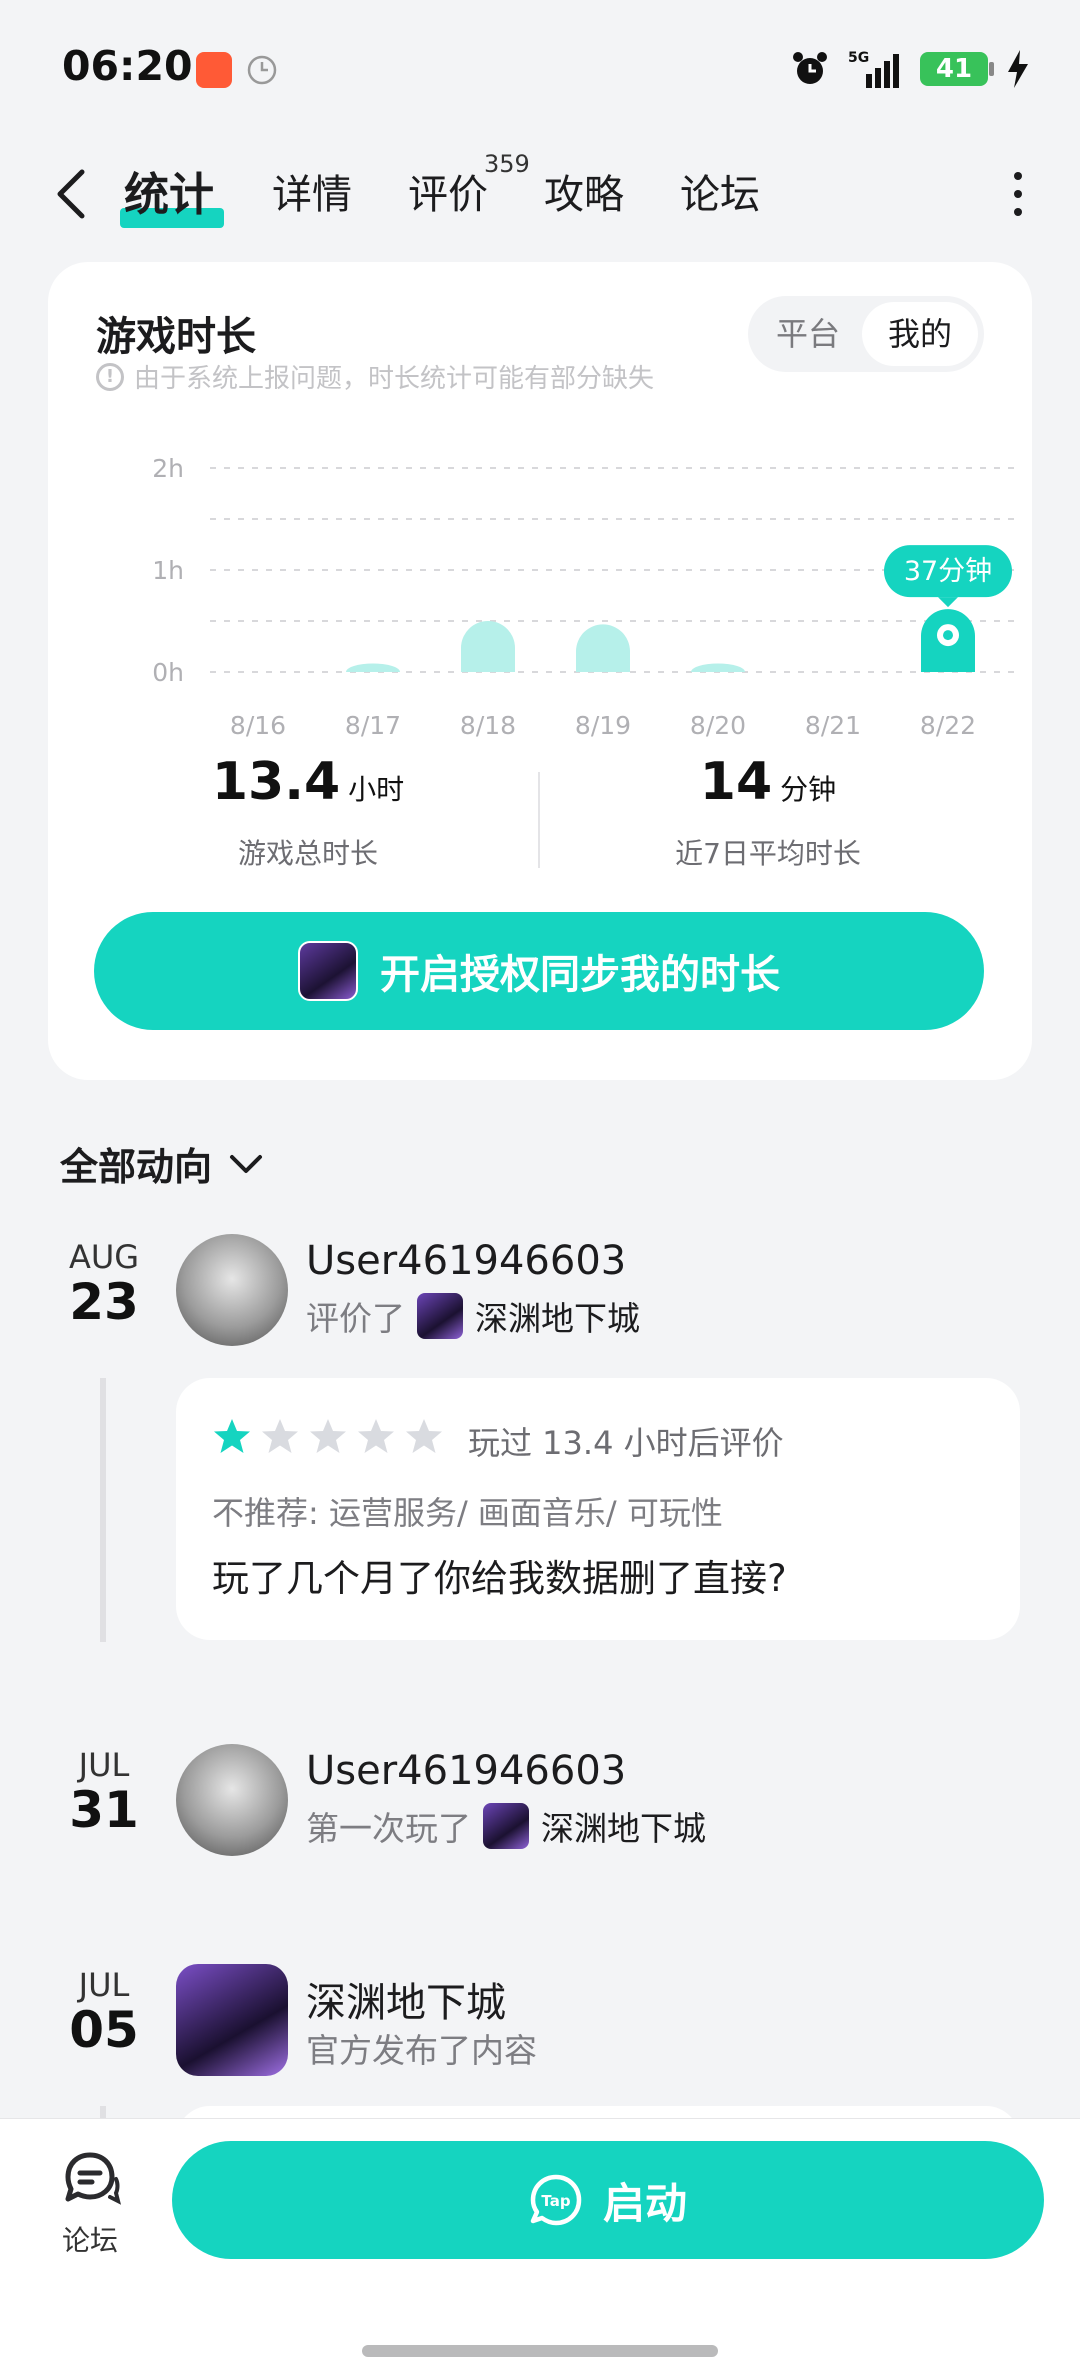  Describe the element at coordinates (488, 725) in the screenshot. I see `x-tick-label: 8/18` at that location.